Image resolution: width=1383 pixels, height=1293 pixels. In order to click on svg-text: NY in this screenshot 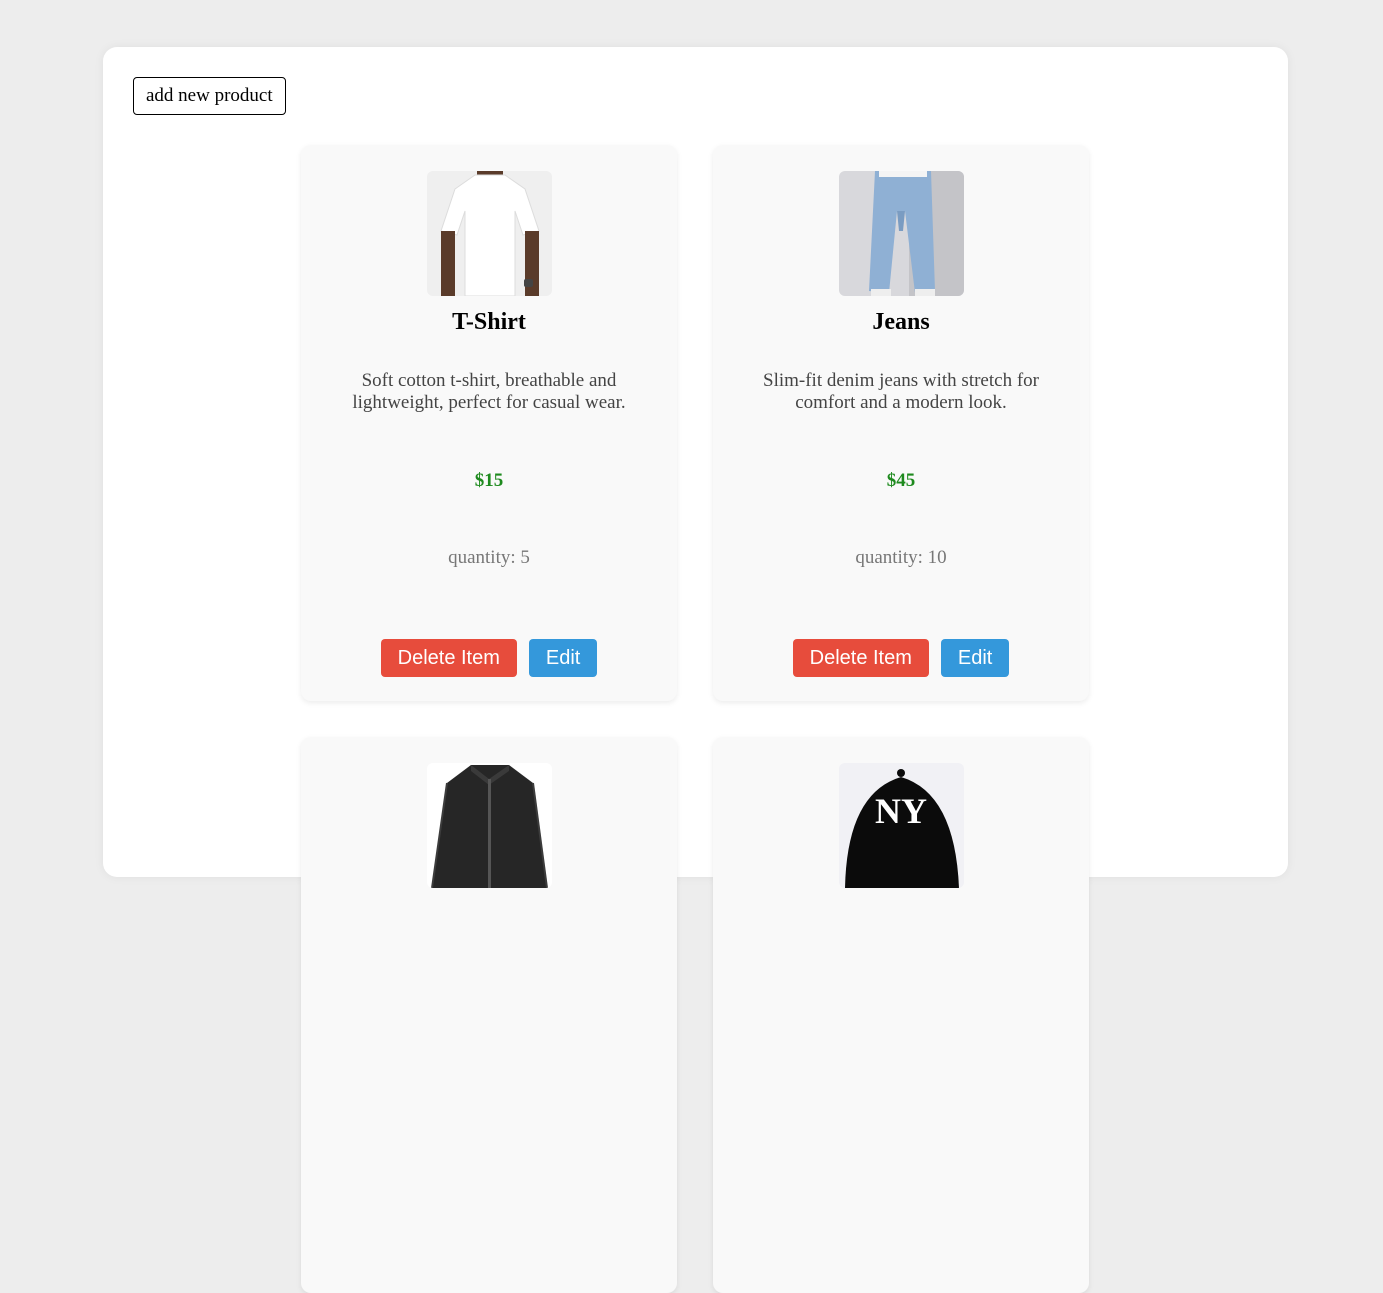, I will do `click(901, 811)`.